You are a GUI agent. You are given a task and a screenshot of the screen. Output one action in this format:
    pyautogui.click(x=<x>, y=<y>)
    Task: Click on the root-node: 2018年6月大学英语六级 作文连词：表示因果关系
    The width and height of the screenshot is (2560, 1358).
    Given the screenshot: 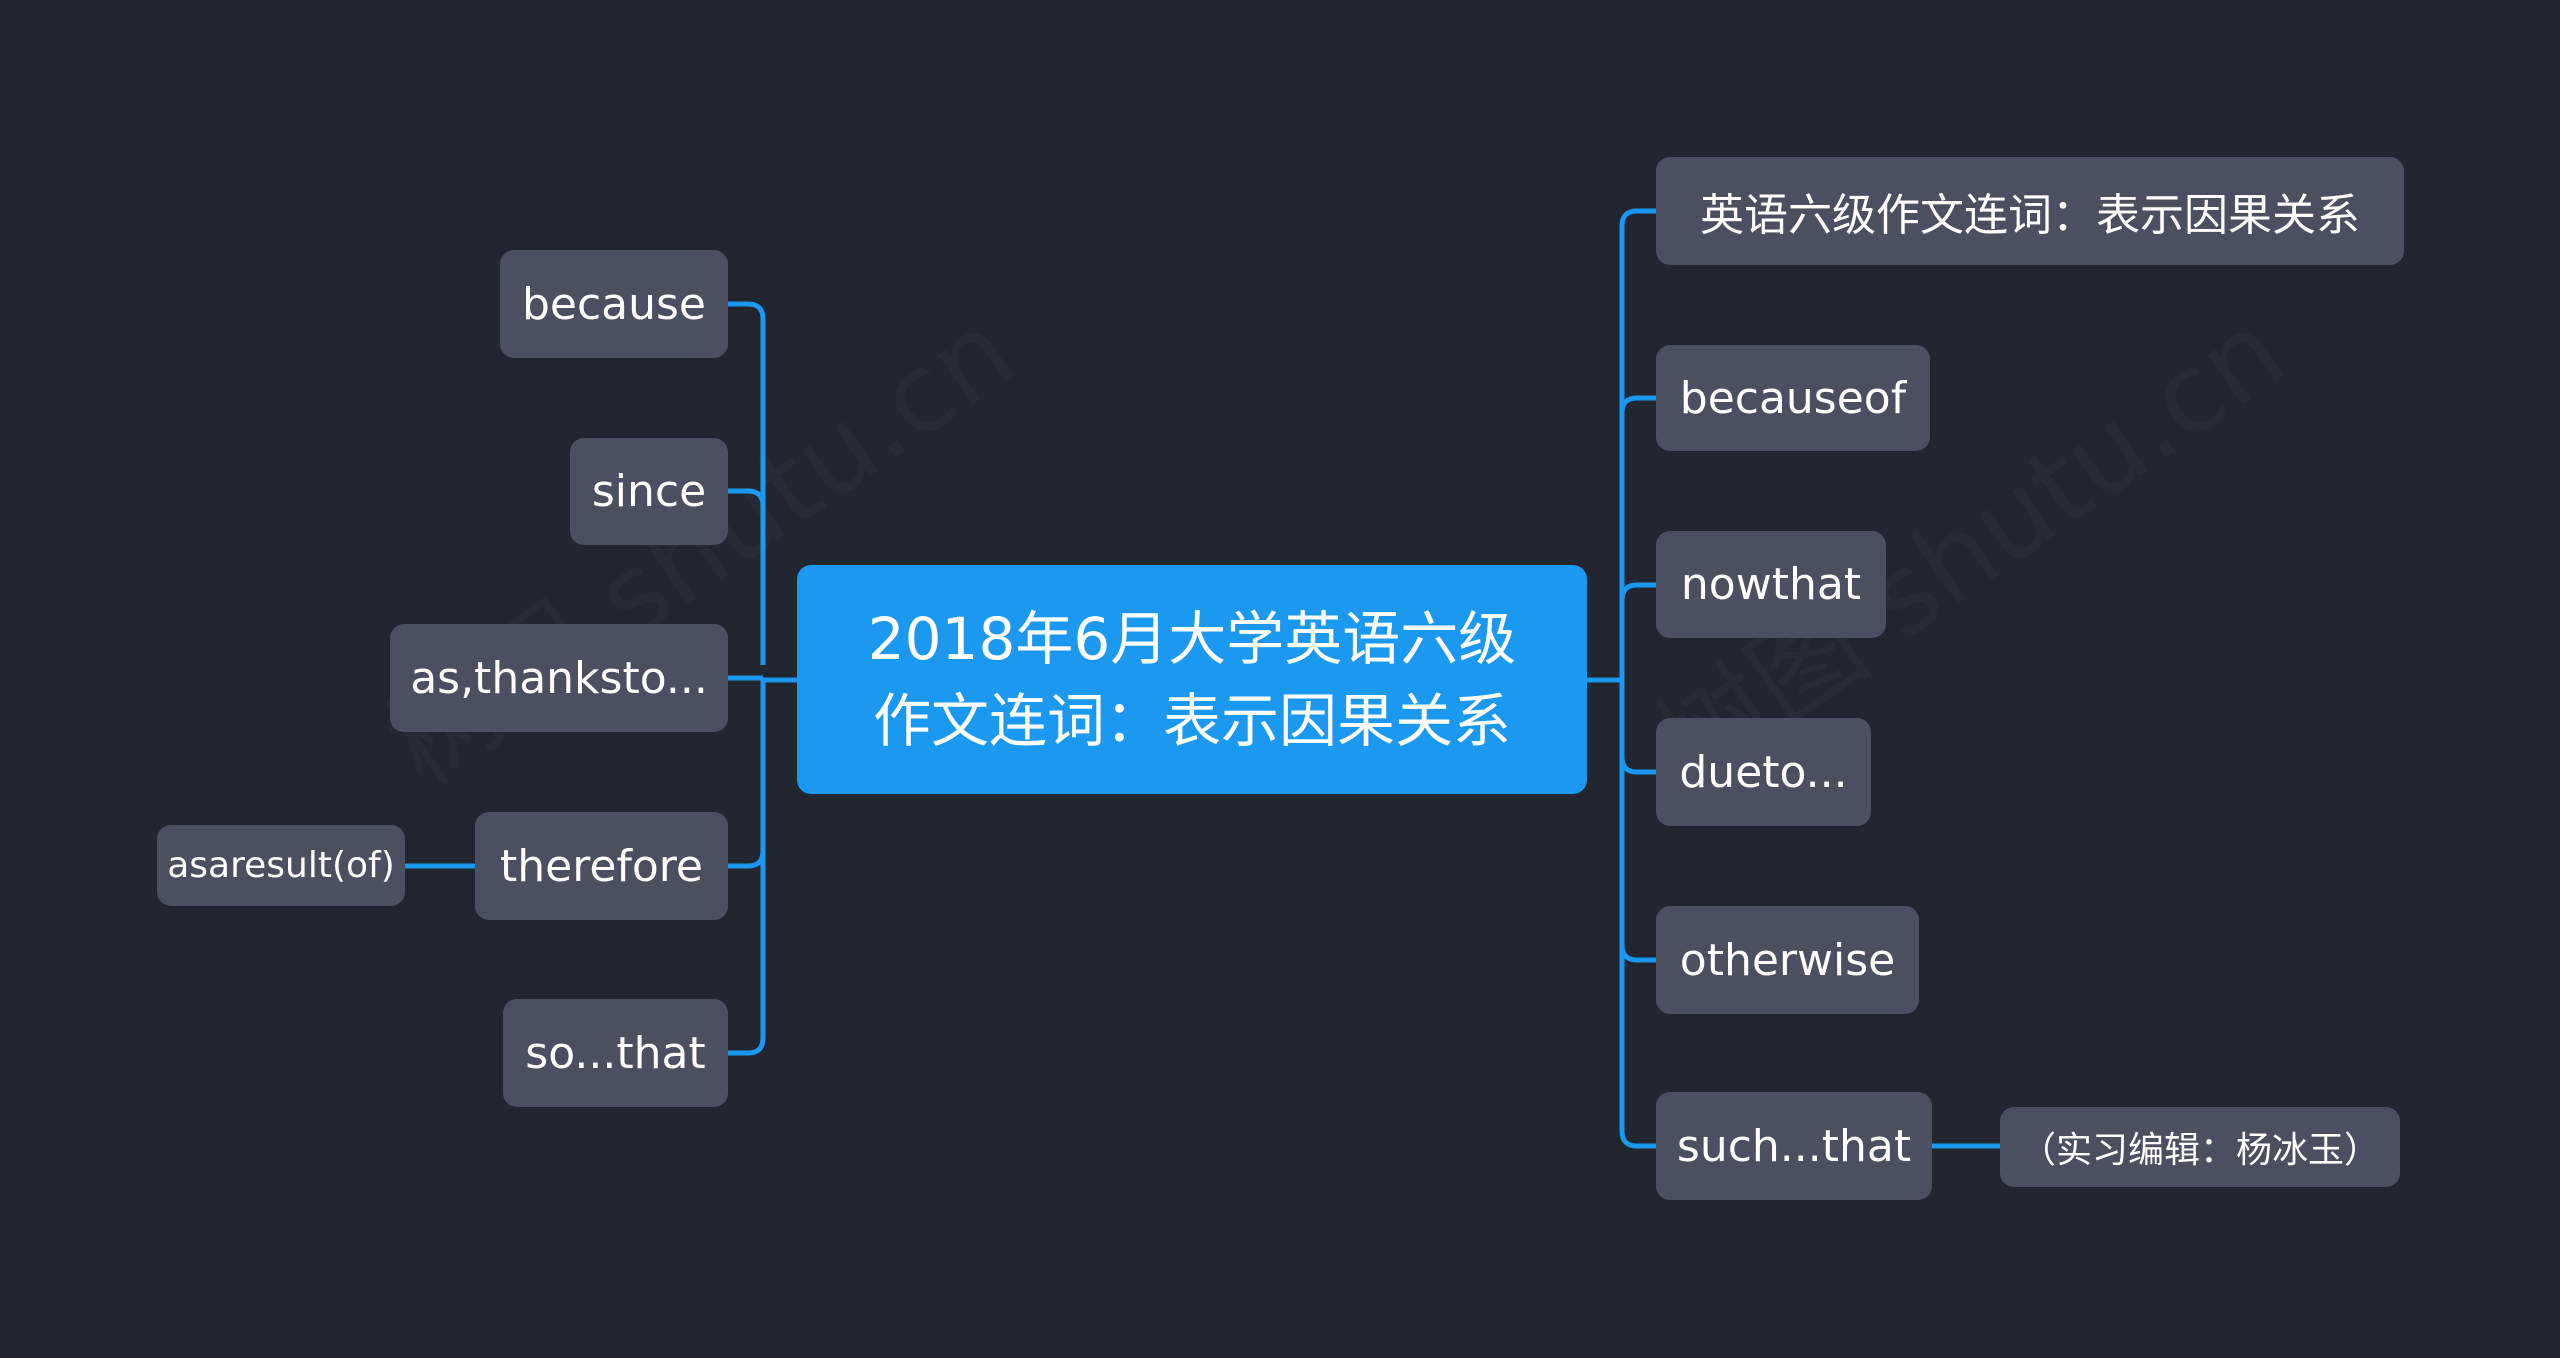 What is the action you would take?
    pyautogui.click(x=1192, y=679)
    